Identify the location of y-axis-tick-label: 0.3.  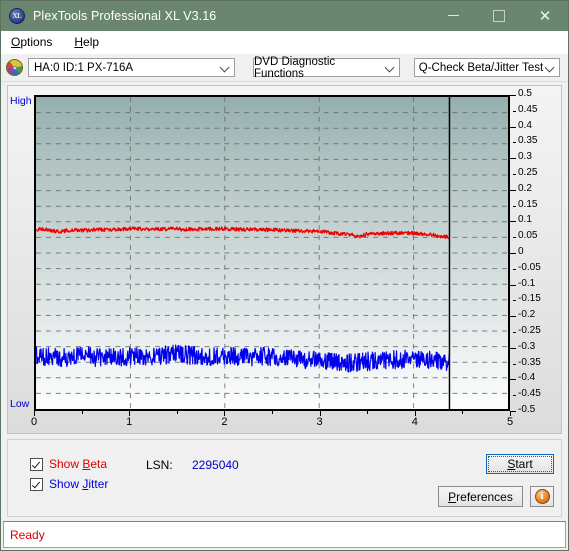
(525, 157).